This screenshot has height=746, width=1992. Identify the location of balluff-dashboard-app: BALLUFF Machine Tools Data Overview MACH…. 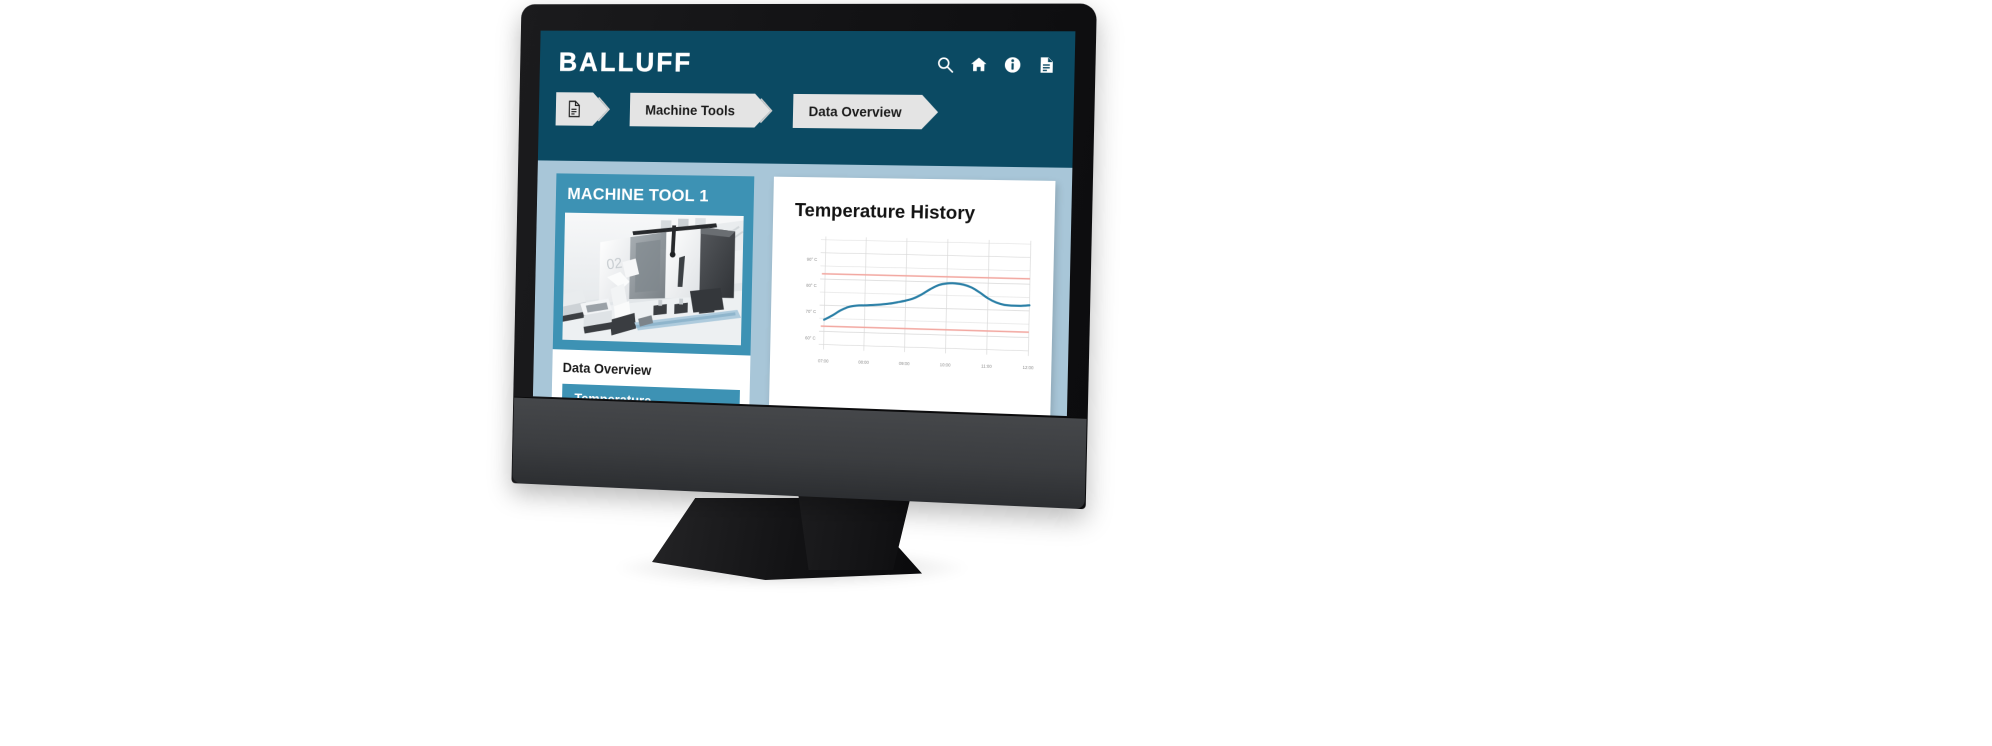
(804, 223).